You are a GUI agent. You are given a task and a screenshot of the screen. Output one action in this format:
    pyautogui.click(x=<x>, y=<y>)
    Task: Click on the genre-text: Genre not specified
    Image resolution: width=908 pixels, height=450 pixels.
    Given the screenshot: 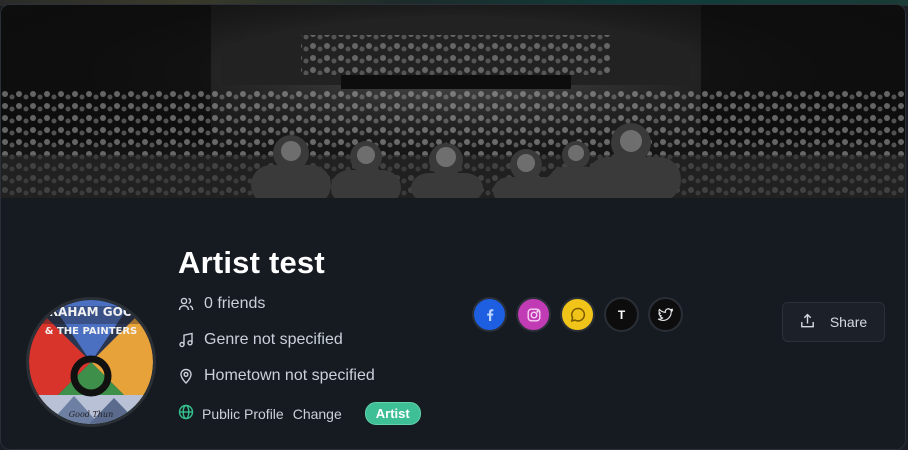 What is the action you would take?
    pyautogui.click(x=273, y=339)
    